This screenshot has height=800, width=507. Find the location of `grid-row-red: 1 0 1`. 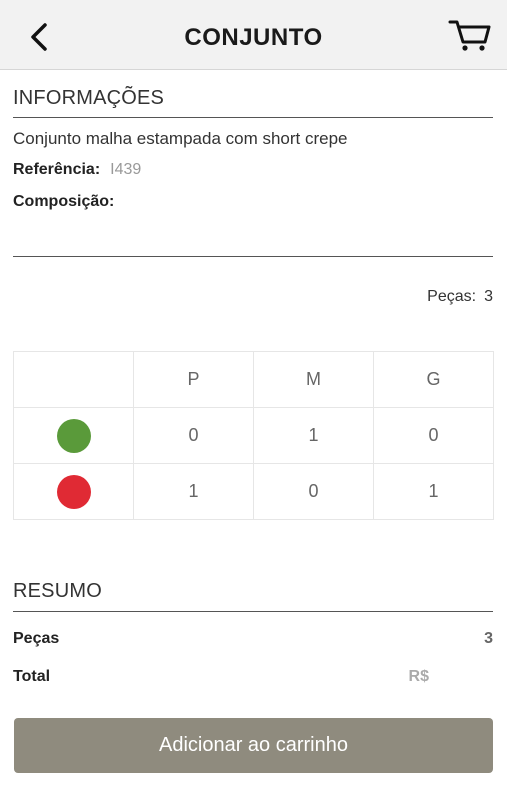

grid-row-red: 1 0 1 is located at coordinates (253, 491).